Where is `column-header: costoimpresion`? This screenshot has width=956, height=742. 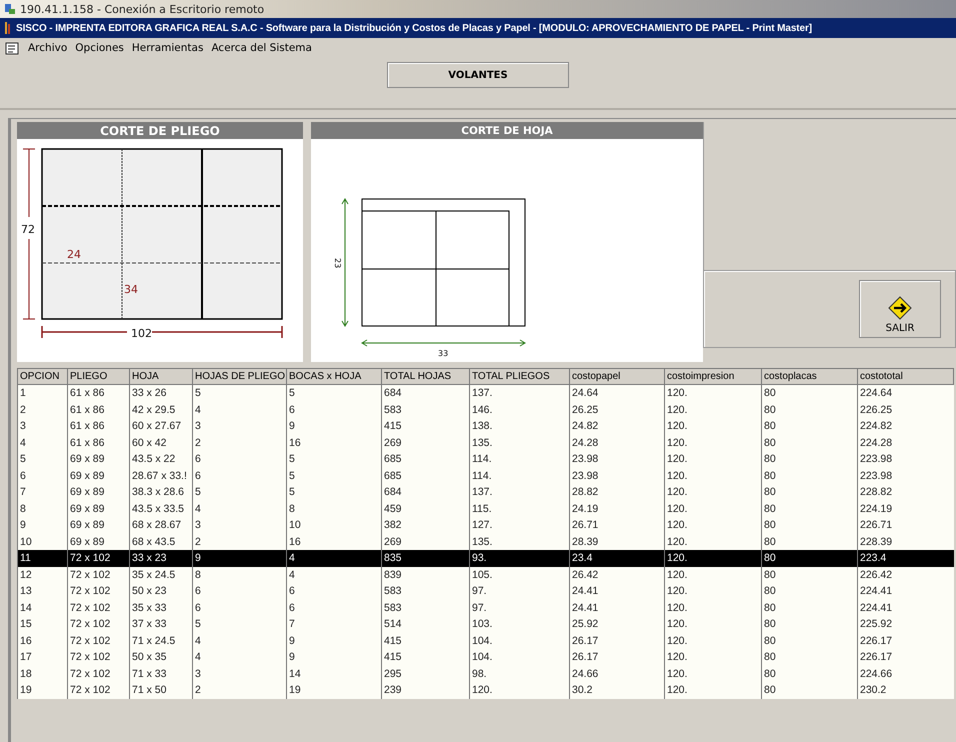 column-header: costoimpresion is located at coordinates (713, 376).